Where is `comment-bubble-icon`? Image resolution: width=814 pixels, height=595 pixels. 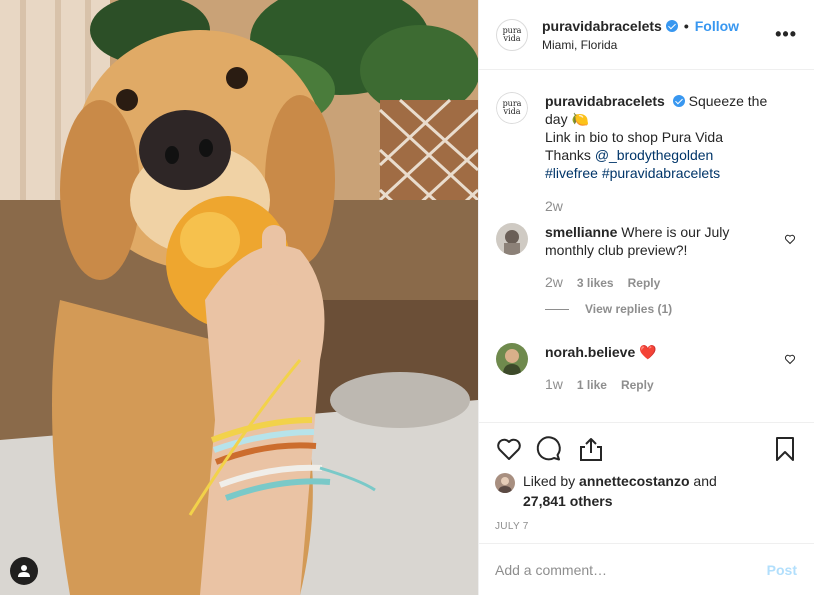 comment-bubble-icon is located at coordinates (549, 449).